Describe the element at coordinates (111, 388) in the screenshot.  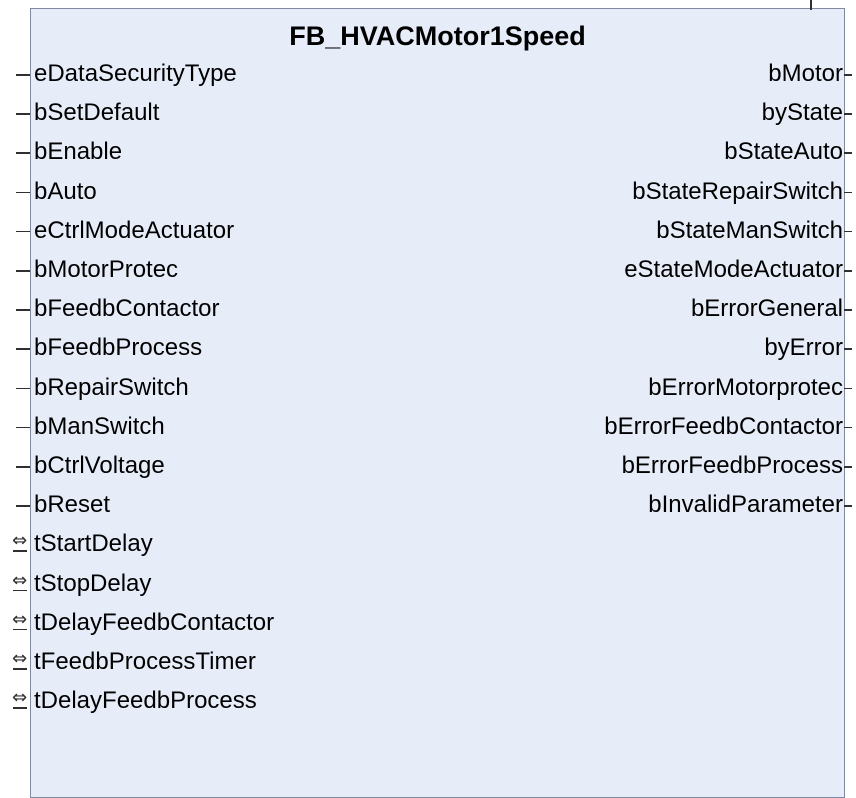
I see `input-pin-label: bRepairSwitch` at that location.